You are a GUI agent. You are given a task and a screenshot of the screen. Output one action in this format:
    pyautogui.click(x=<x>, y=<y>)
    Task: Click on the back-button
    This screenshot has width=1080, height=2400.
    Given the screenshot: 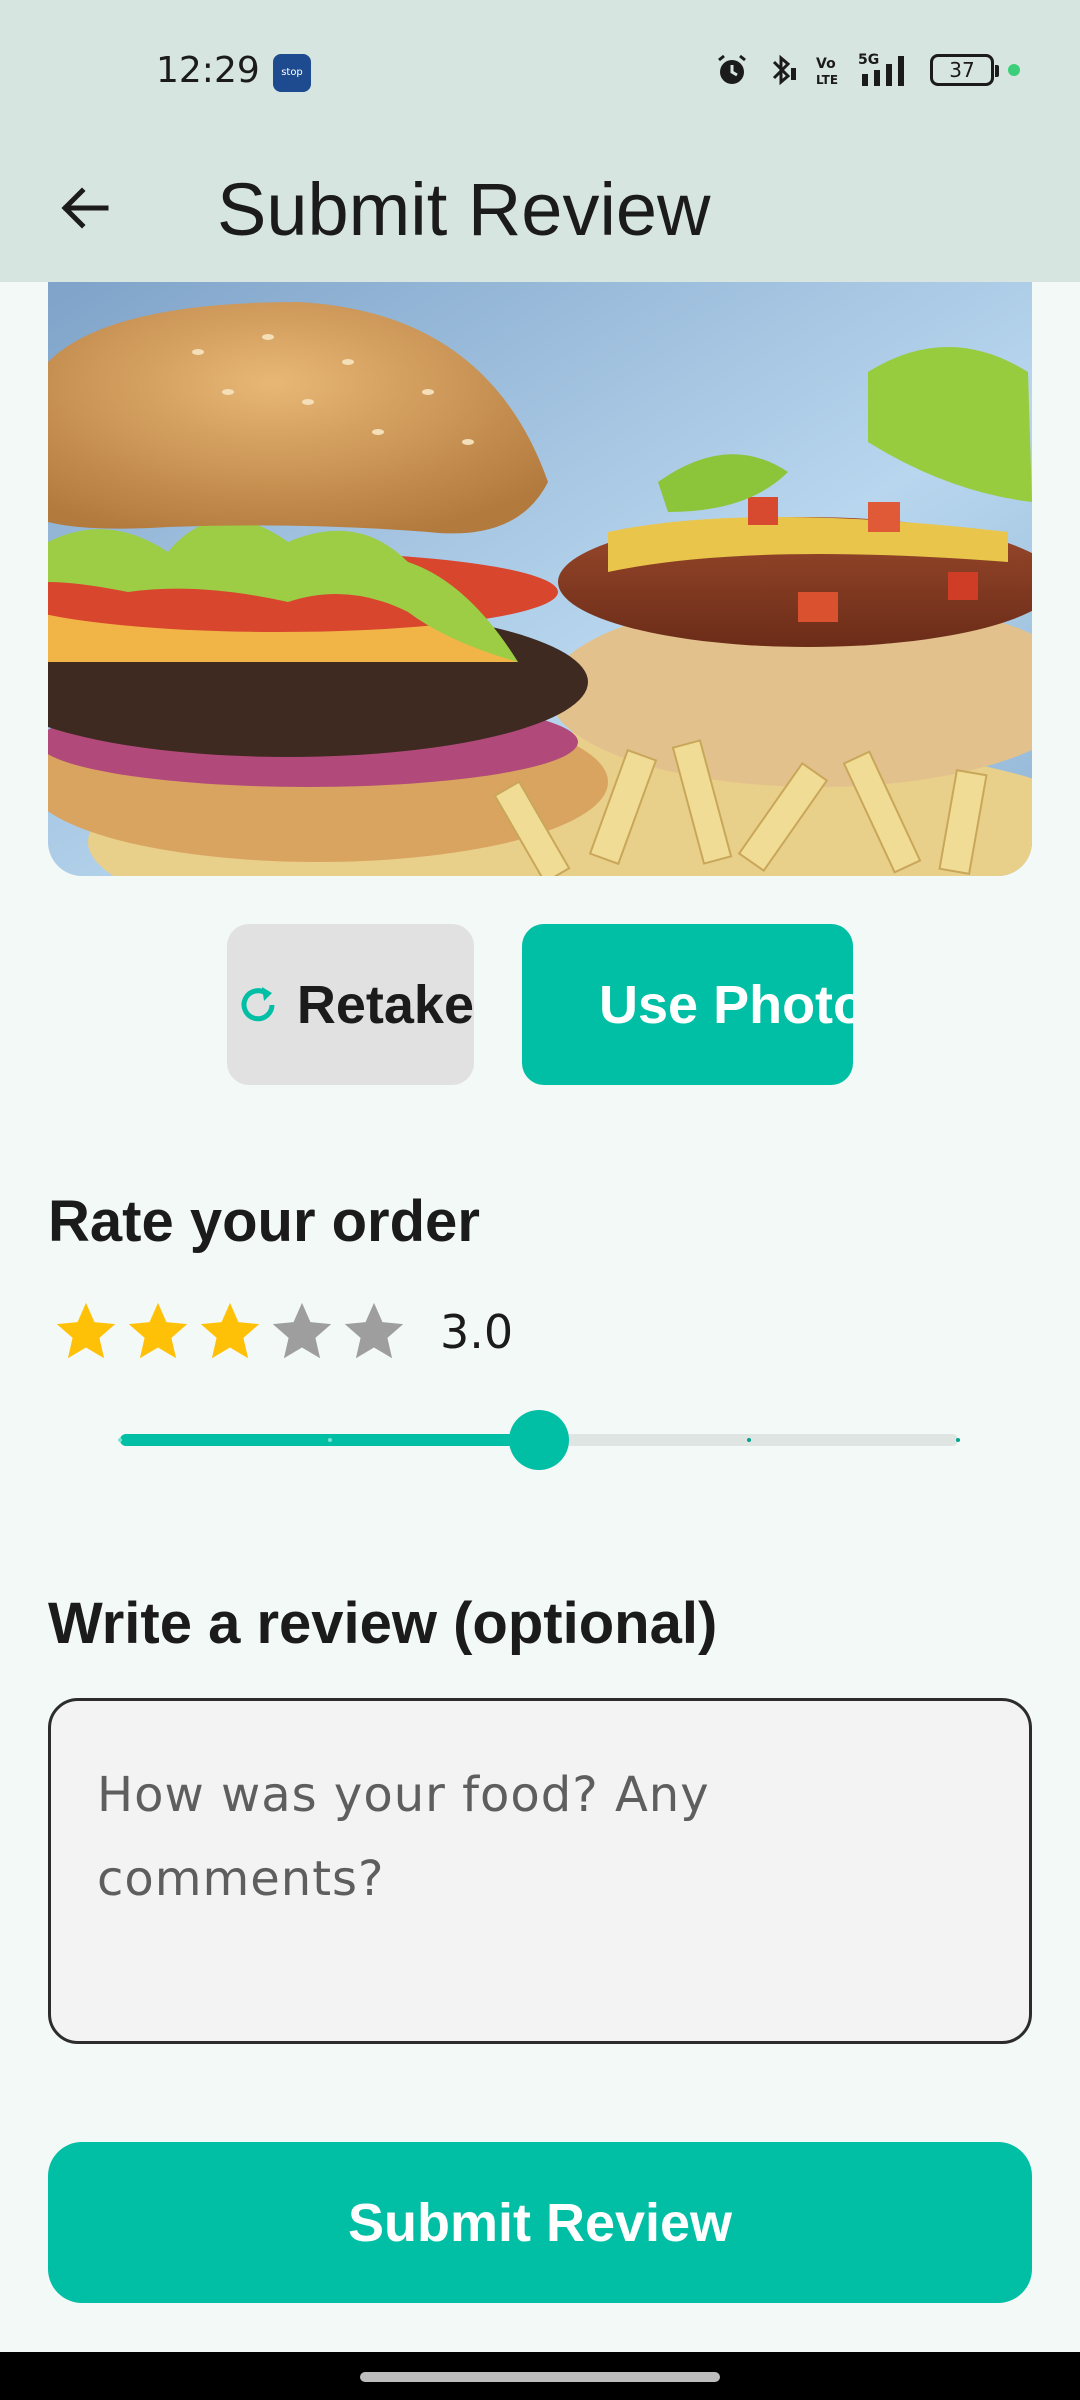 What is the action you would take?
    pyautogui.click(x=84, y=208)
    